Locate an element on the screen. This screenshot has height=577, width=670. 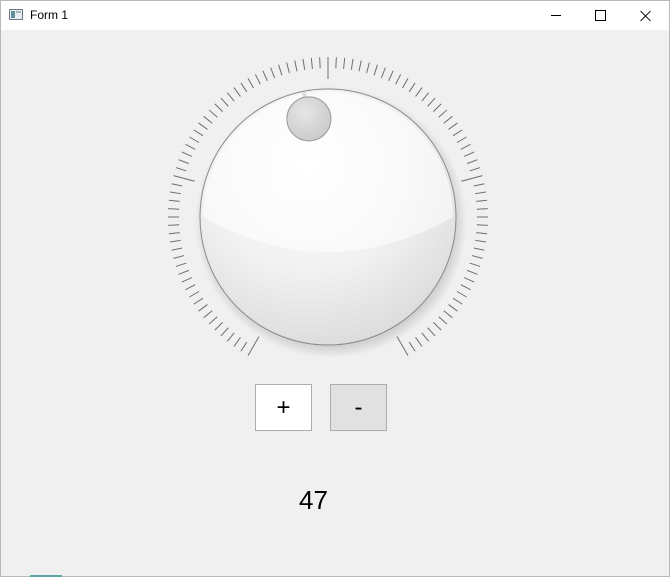
decrement-button: - is located at coordinates (358, 407).